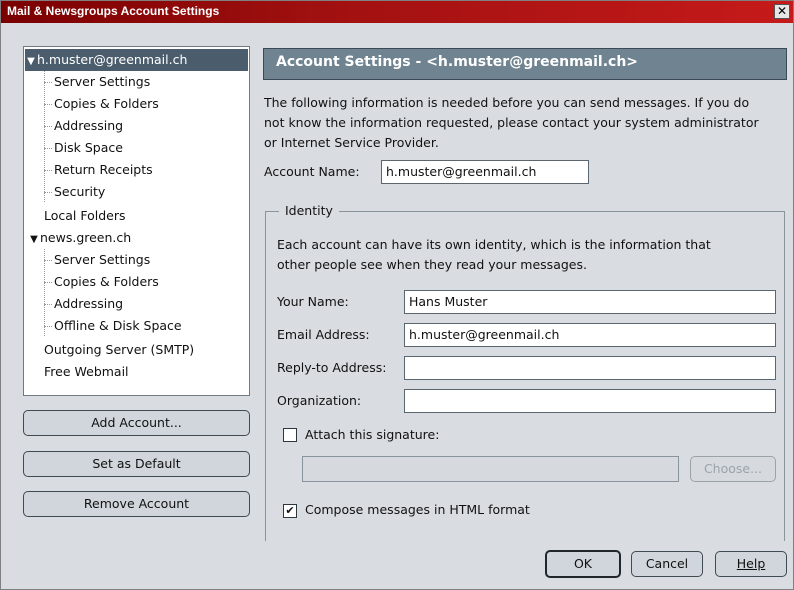 The width and height of the screenshot is (794, 590). I want to click on set-as-default-button: Set as Default, so click(136, 464).